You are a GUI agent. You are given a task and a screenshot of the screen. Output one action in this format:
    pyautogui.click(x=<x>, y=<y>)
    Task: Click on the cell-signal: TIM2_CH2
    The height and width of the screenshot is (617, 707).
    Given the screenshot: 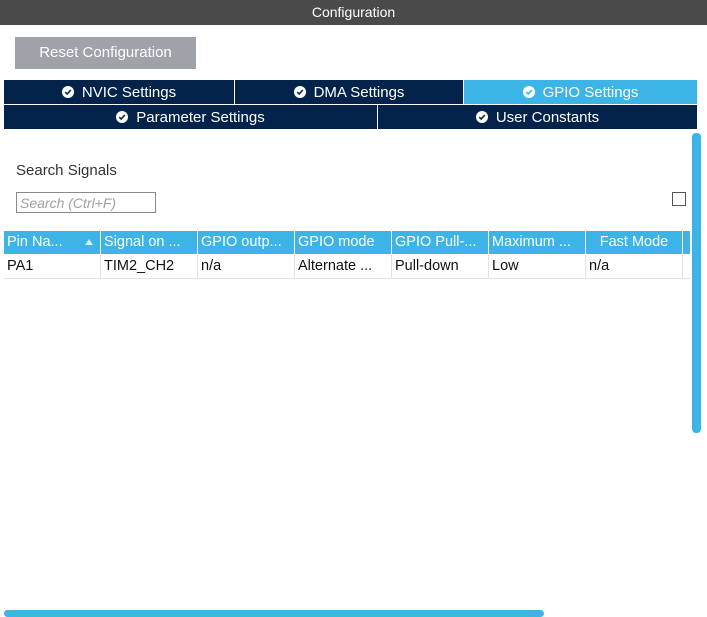 What is the action you would take?
    pyautogui.click(x=149, y=266)
    